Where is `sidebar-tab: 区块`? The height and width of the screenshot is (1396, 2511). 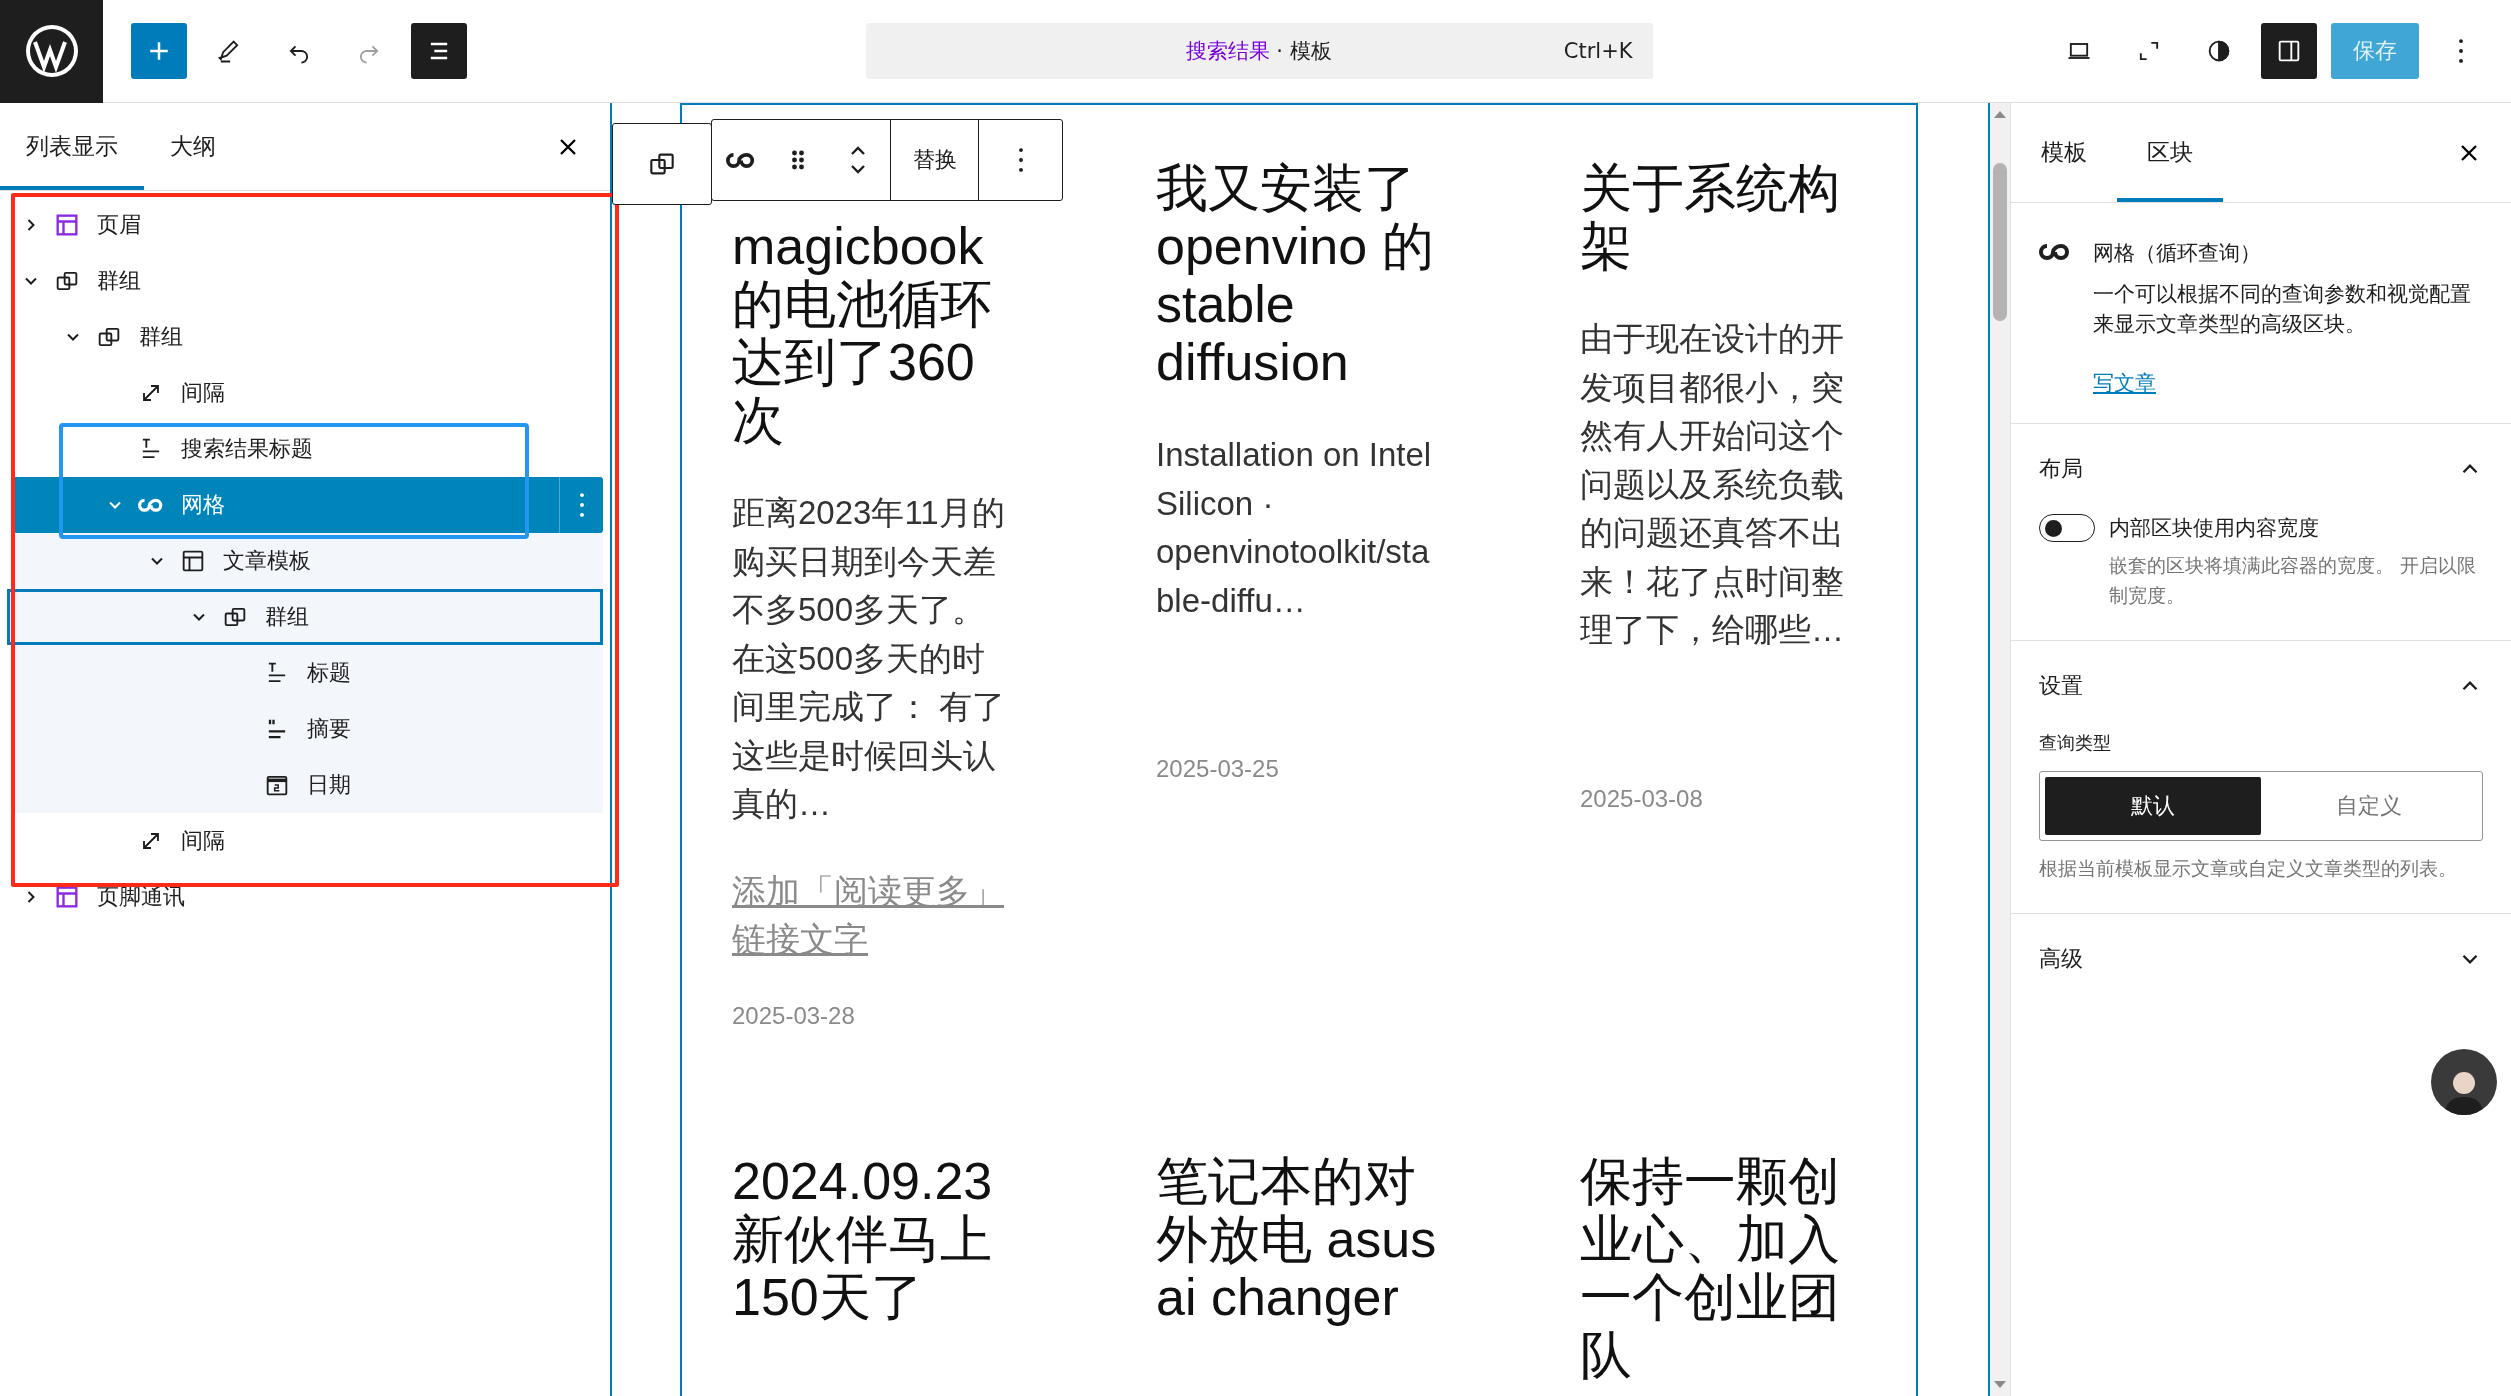 sidebar-tab: 区块 is located at coordinates (2170, 152).